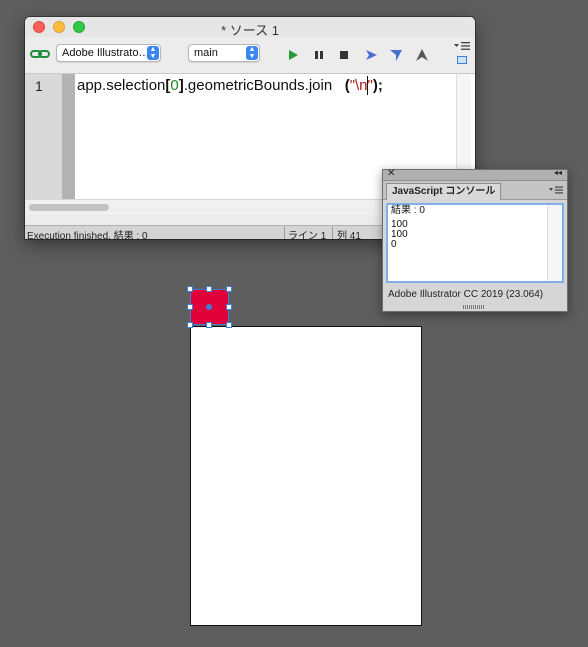 The height and width of the screenshot is (647, 588). Describe the element at coordinates (319, 55) in the screenshot. I see `pause-icon` at that location.